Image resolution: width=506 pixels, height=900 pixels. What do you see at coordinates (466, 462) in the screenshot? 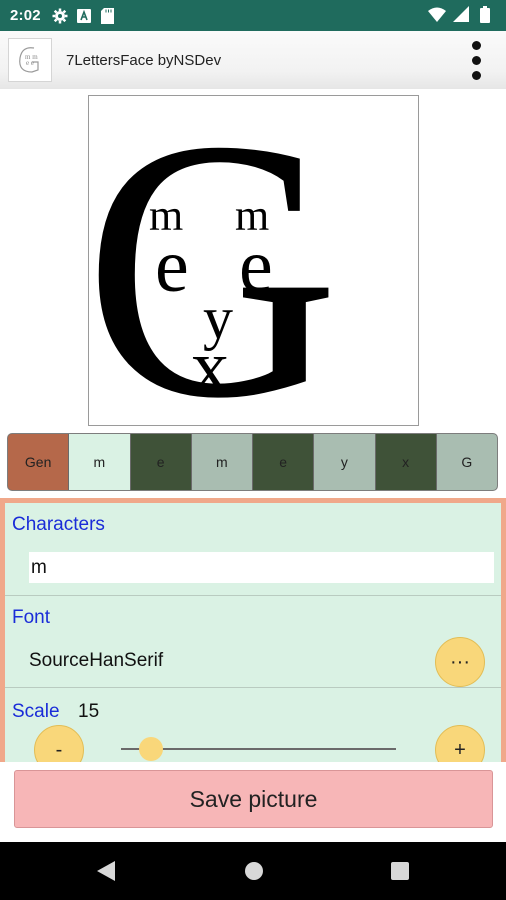
I see `slot-g: G` at bounding box center [466, 462].